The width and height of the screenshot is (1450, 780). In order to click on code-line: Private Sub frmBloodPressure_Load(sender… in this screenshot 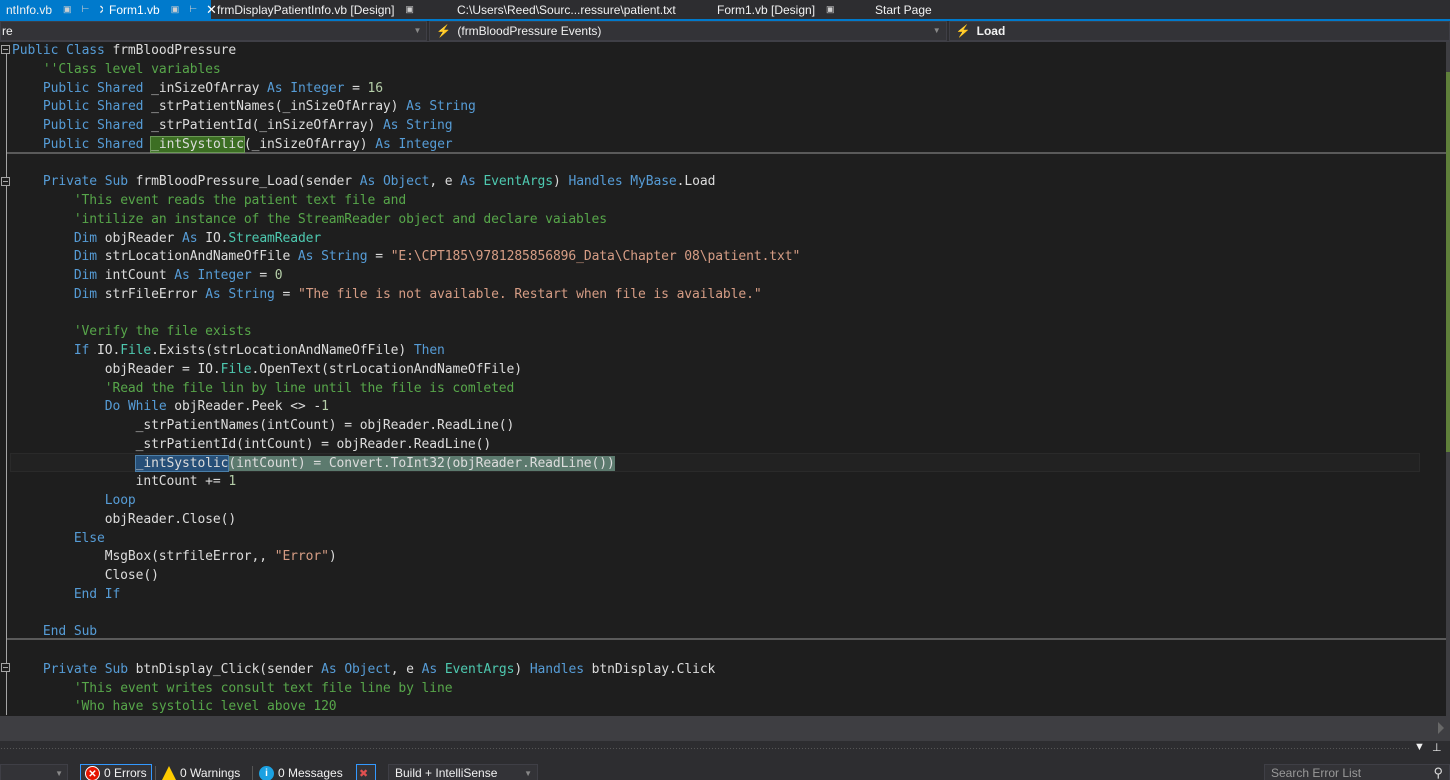, I will do `click(406, 182)`.